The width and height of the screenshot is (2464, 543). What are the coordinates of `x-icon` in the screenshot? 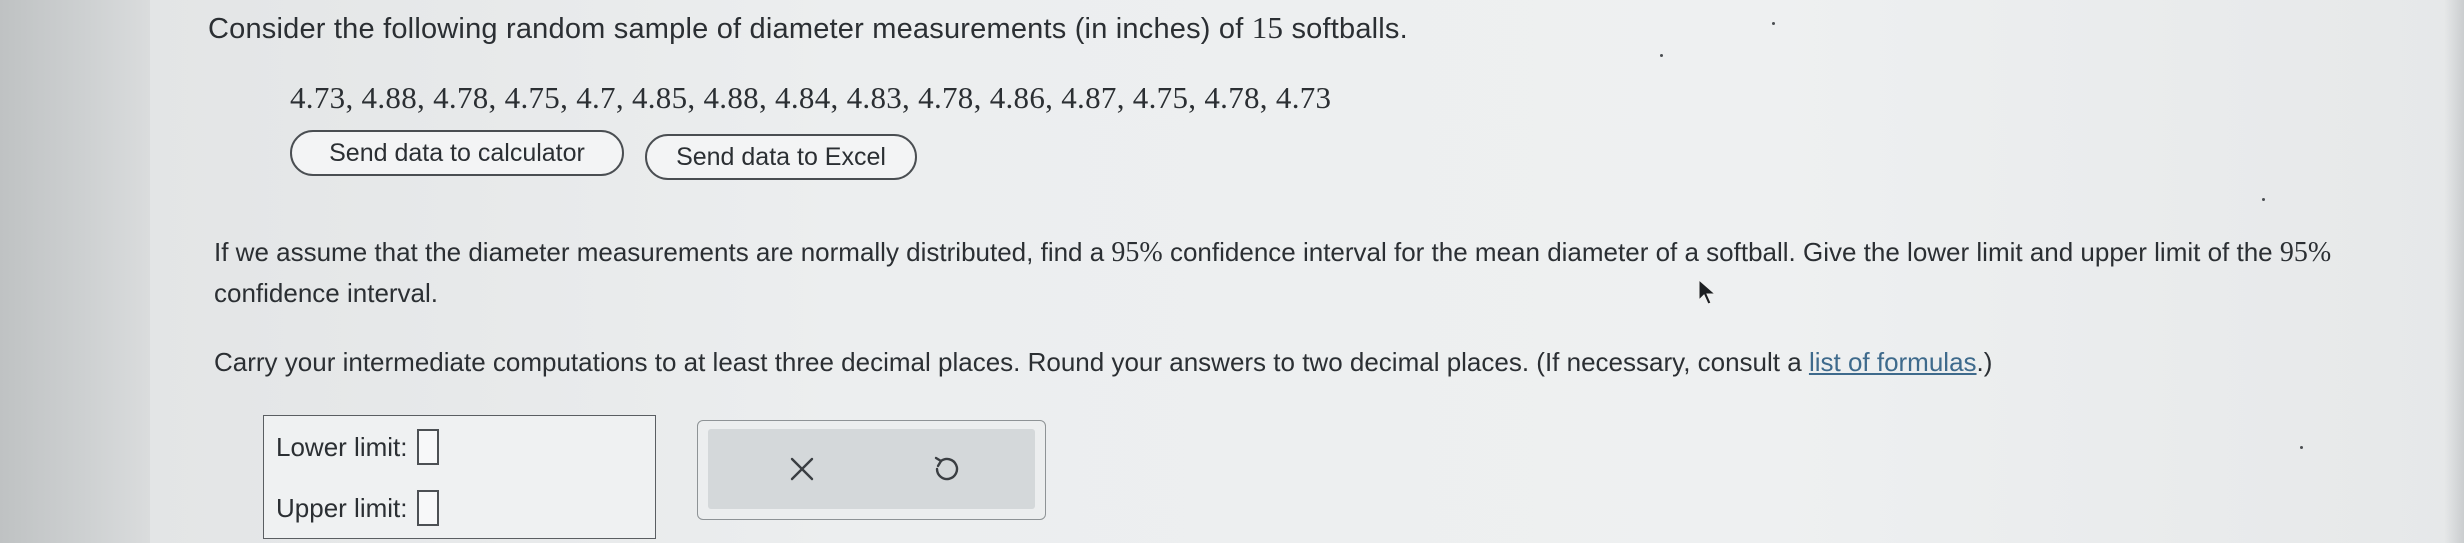 It's located at (802, 469).